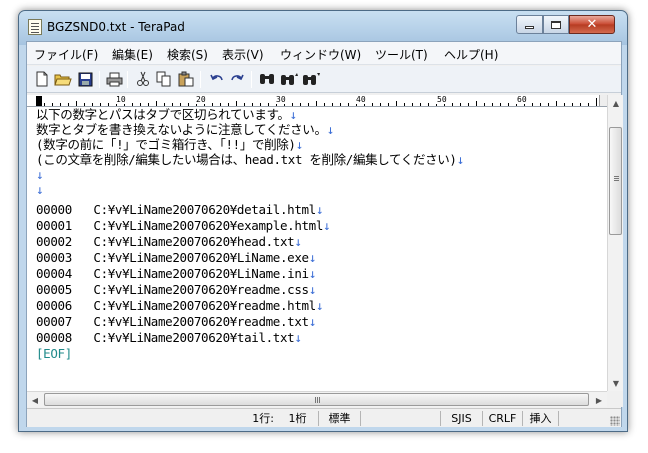 This screenshot has height=453, width=648. I want to click on text-line: 以下の数字とパスはタブで区切られています。↓, so click(166, 114).